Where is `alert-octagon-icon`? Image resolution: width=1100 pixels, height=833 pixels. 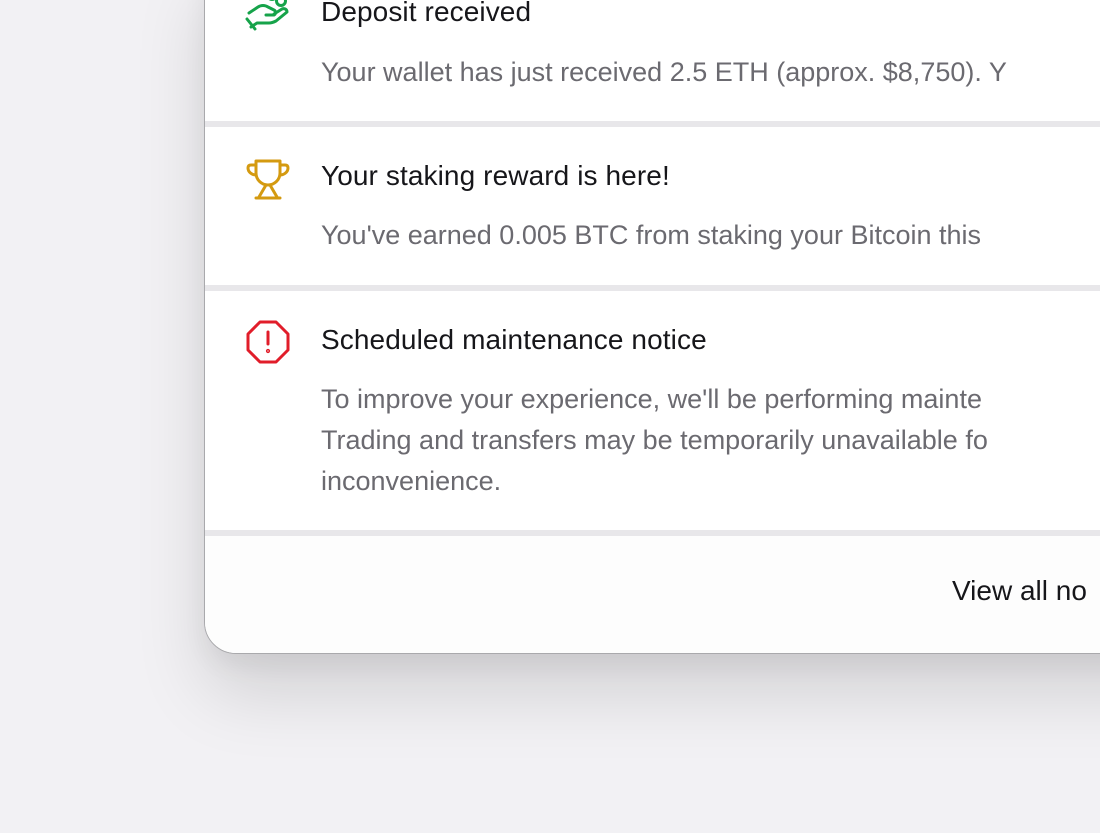 alert-octagon-icon is located at coordinates (268, 342).